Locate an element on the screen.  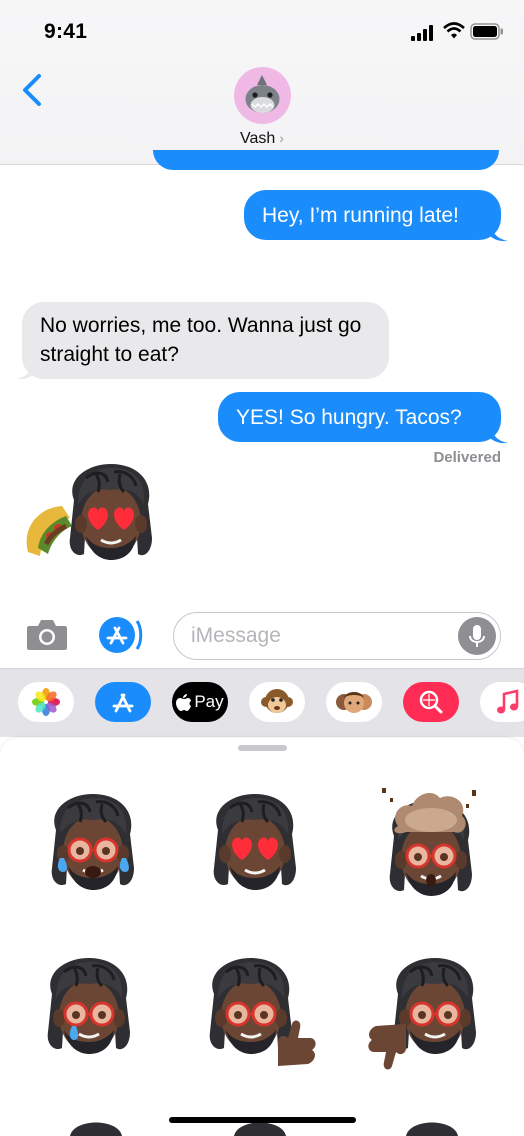
outgoing-message: YES! So hungry. Tacos? is located at coordinates (359, 417).